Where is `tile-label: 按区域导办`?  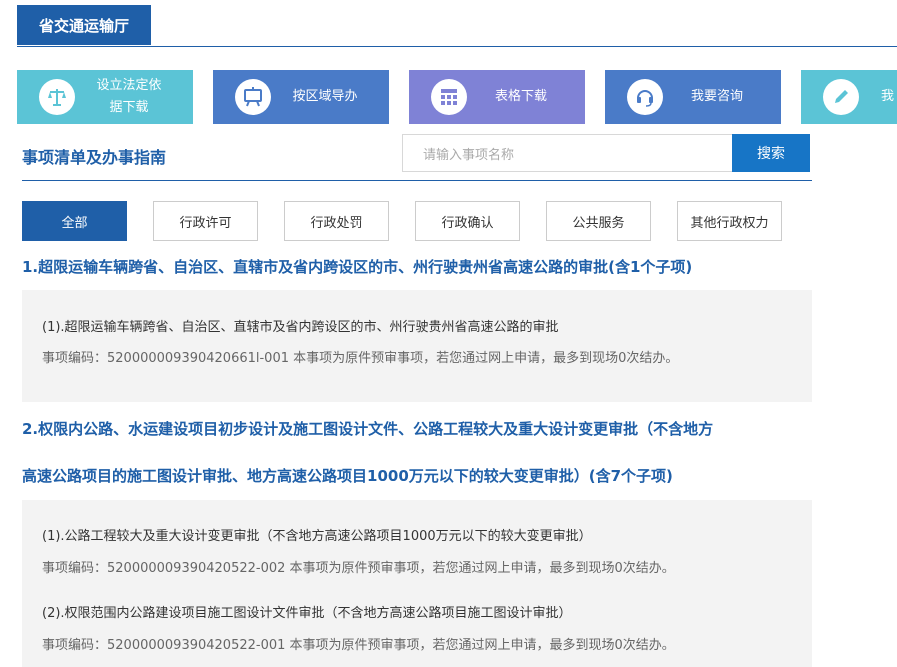 tile-label: 按区域导办 is located at coordinates (325, 96).